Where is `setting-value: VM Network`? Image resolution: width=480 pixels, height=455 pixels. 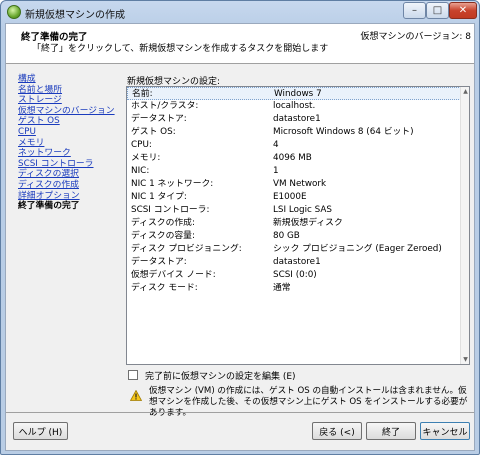
setting-value: VM Network is located at coordinates (300, 184).